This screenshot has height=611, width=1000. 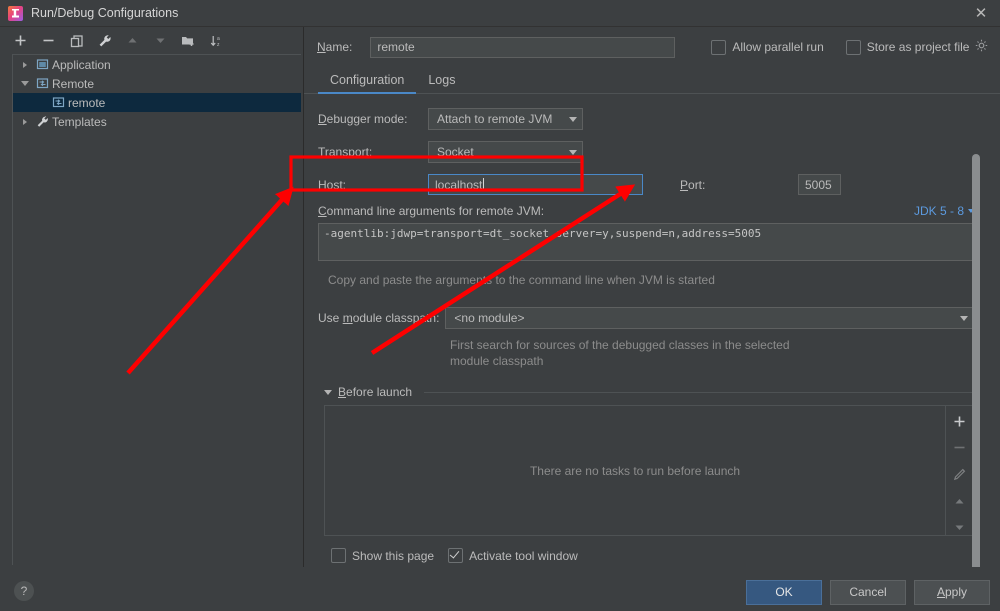 I want to click on debugger-mode-select: Attach to remote JVM, so click(x=505, y=119).